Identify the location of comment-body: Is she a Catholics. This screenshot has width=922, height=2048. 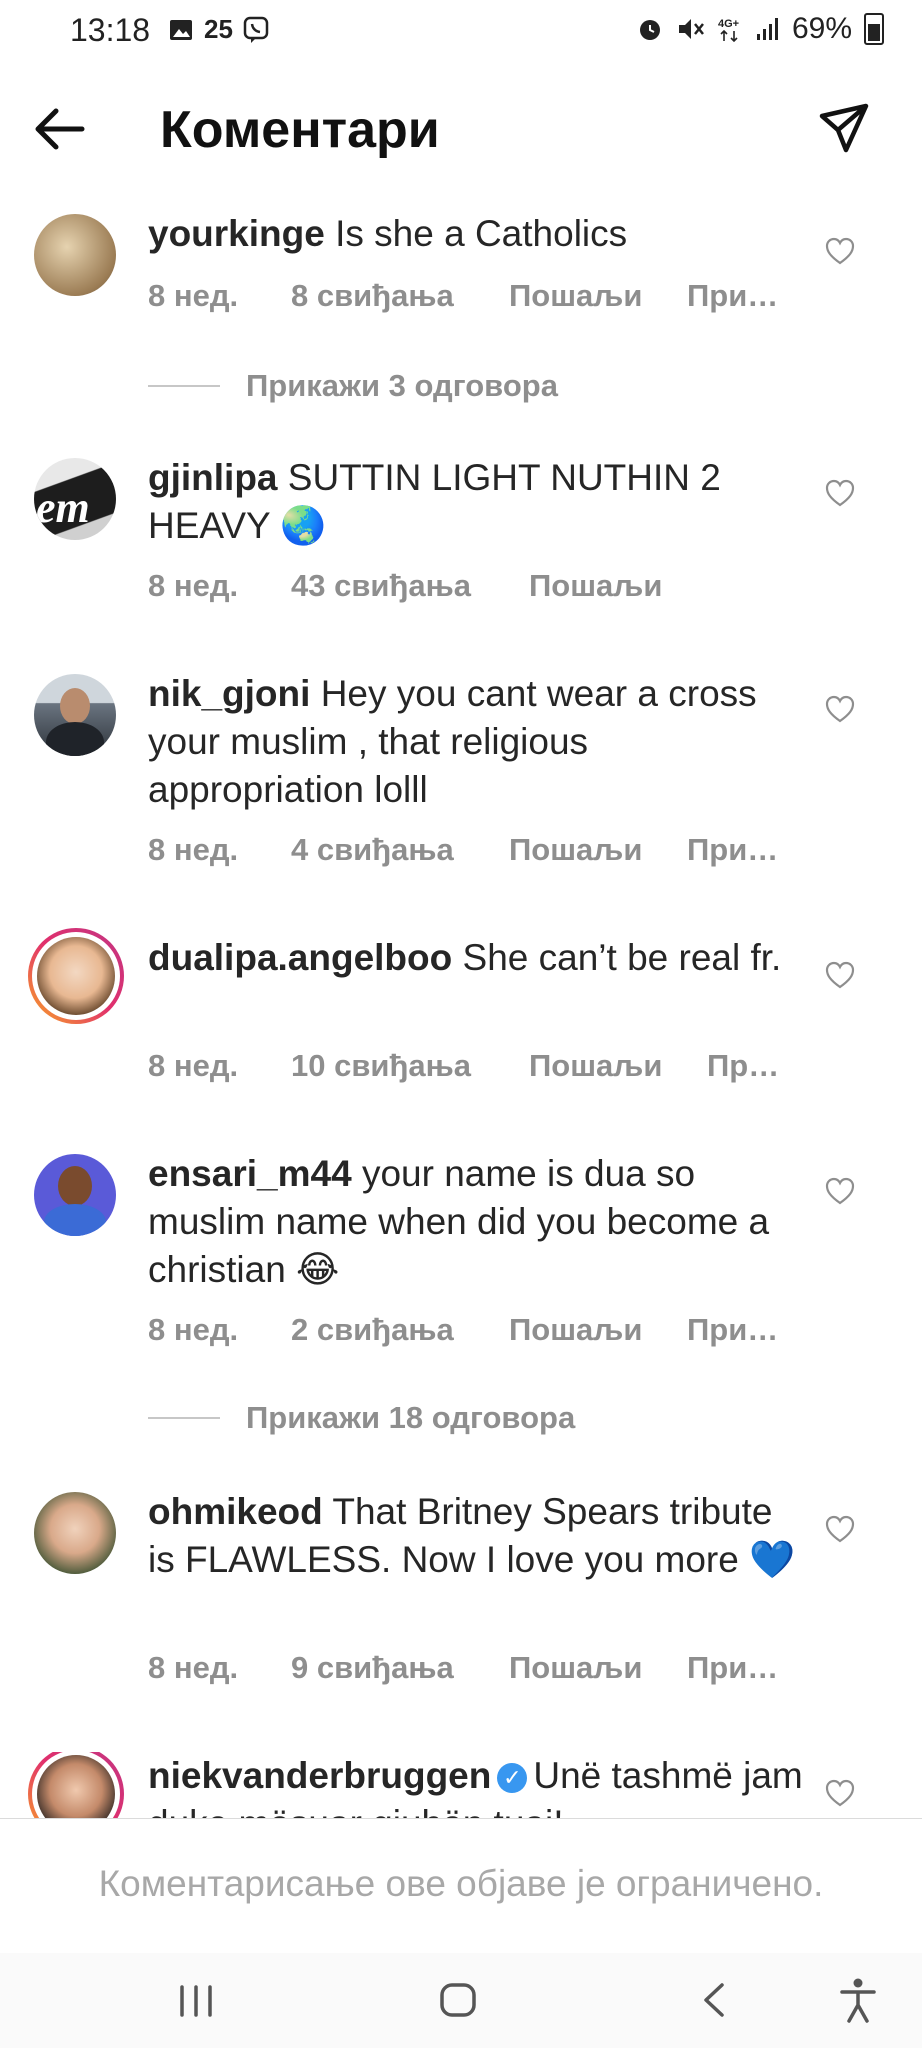
(481, 233).